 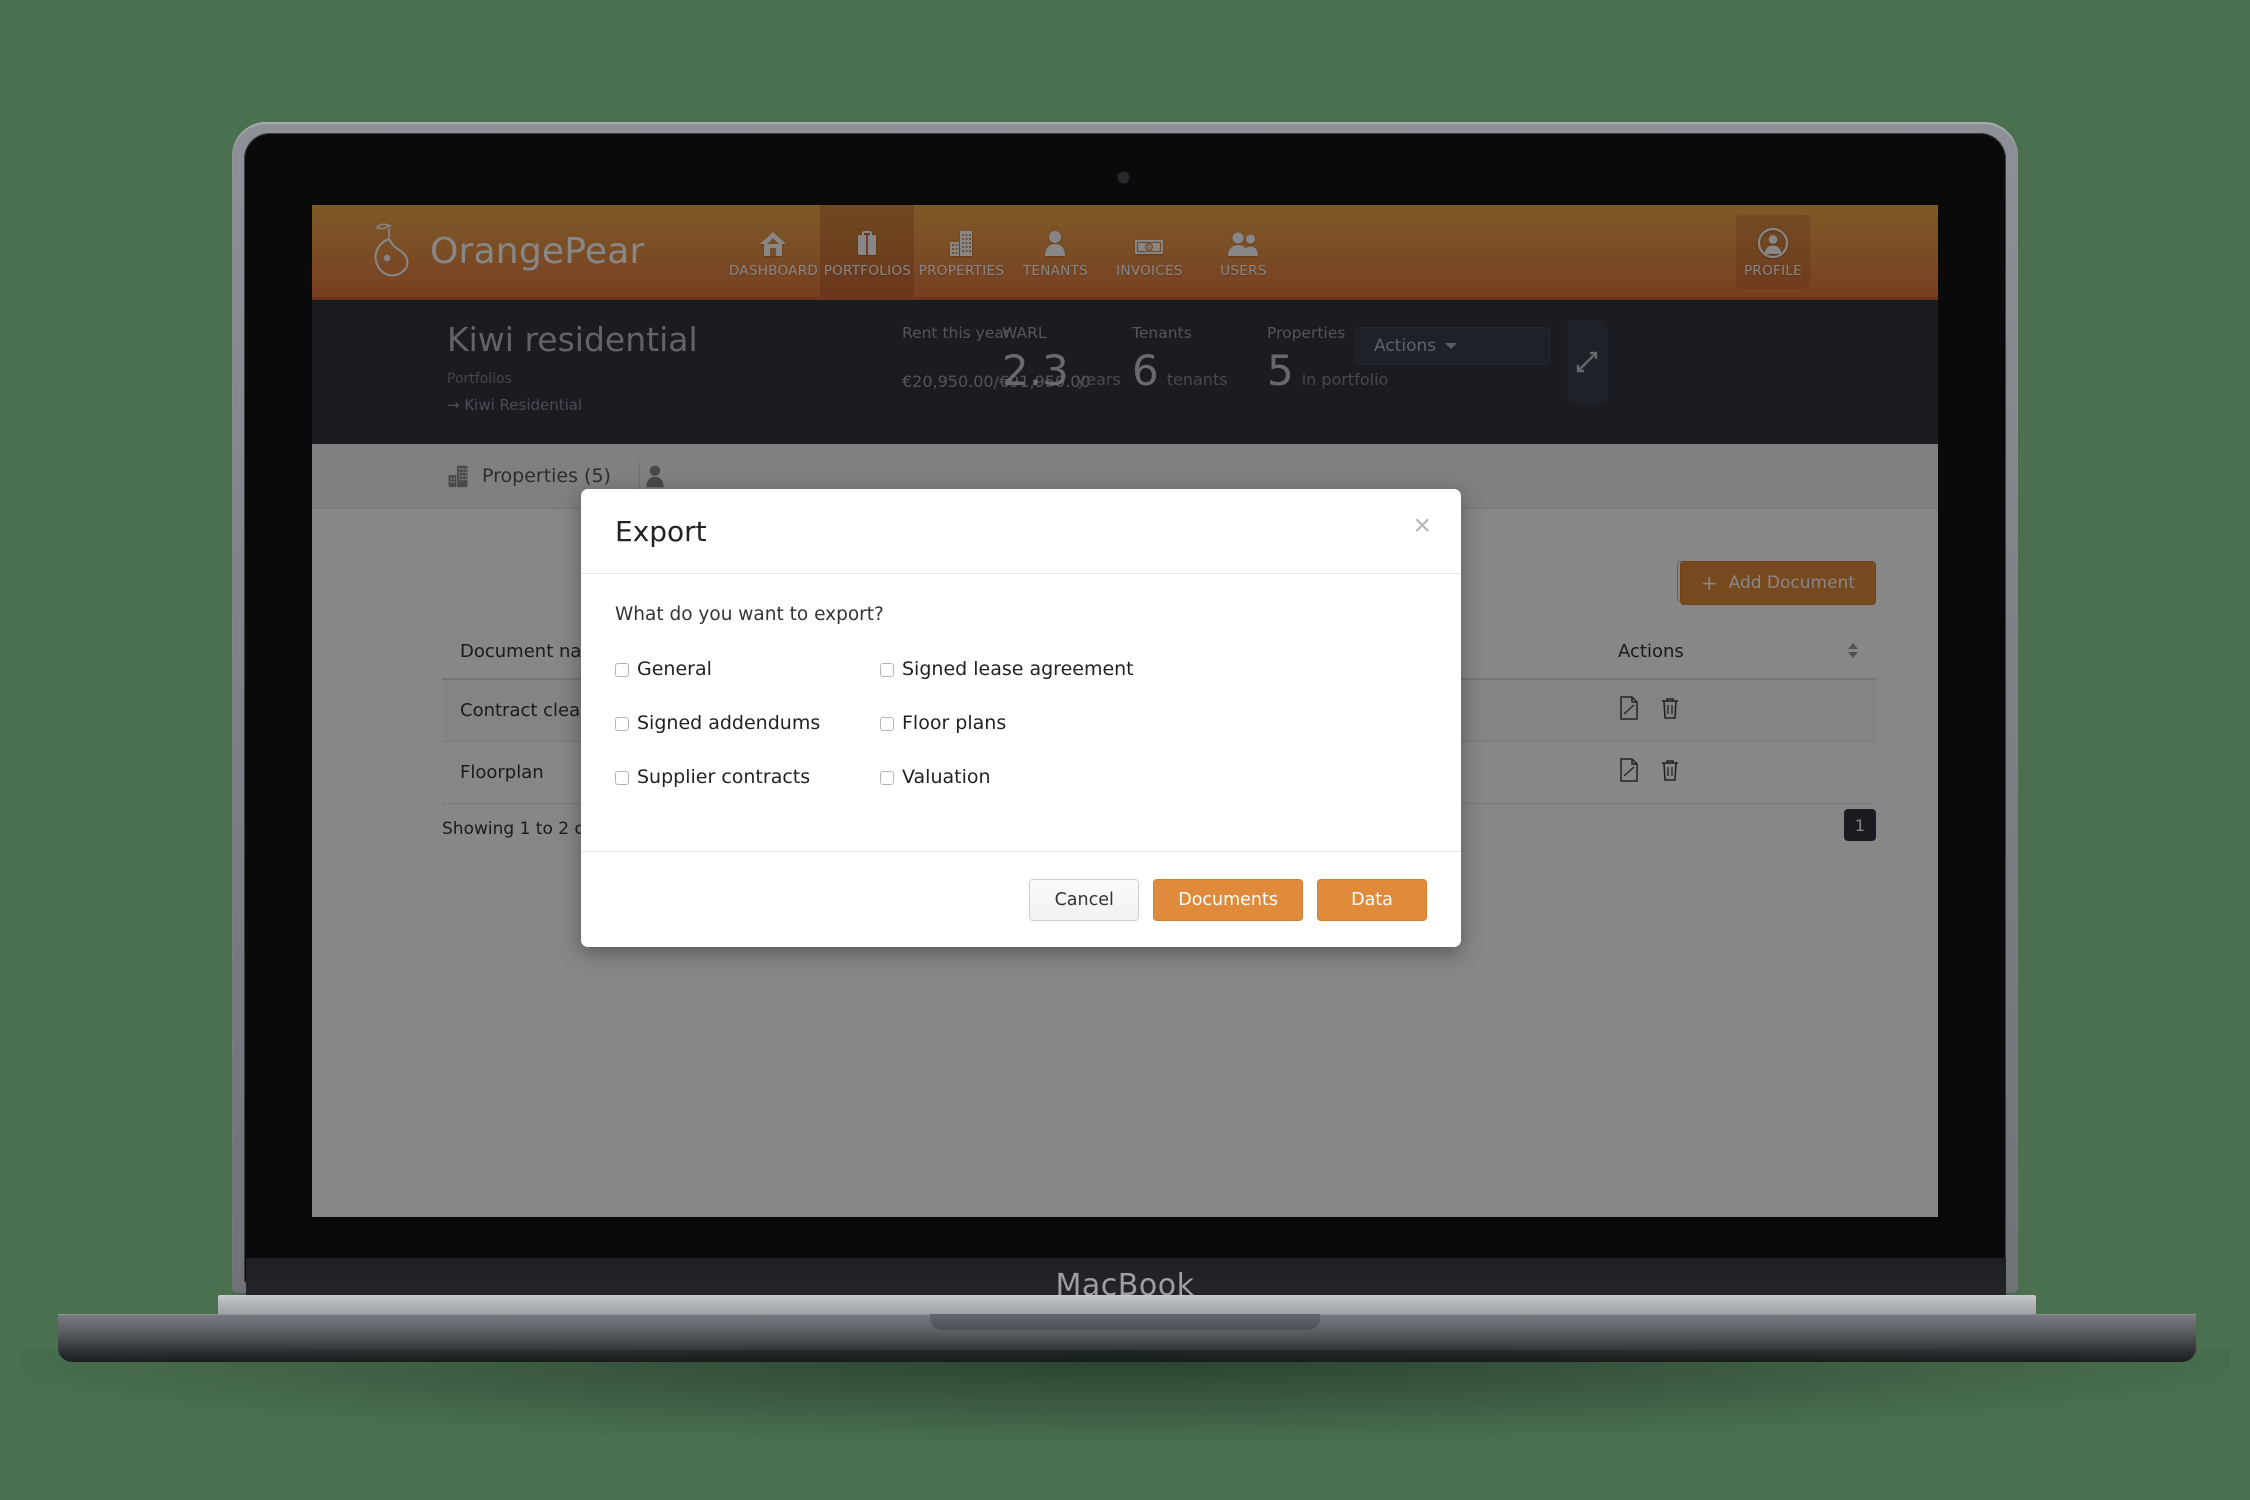 What do you see at coordinates (724, 777) in the screenshot?
I see `option-label: Supplier contracts` at bounding box center [724, 777].